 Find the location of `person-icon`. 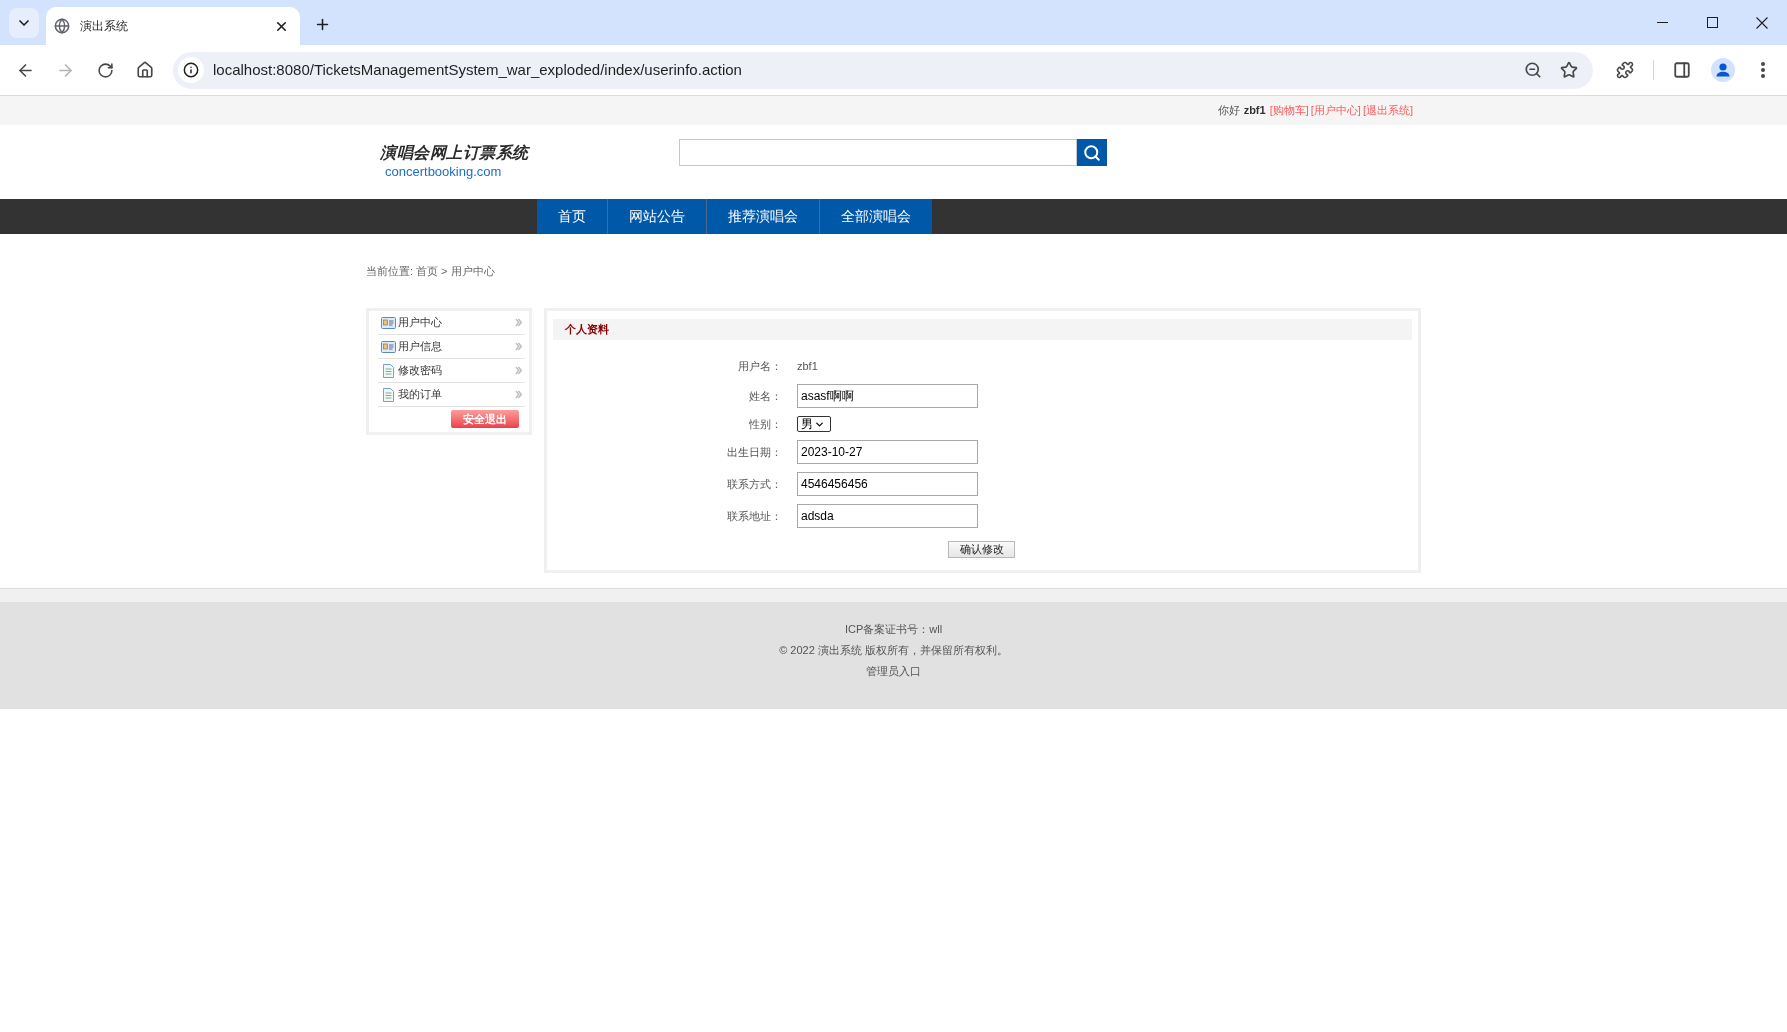

person-icon is located at coordinates (1723, 70).